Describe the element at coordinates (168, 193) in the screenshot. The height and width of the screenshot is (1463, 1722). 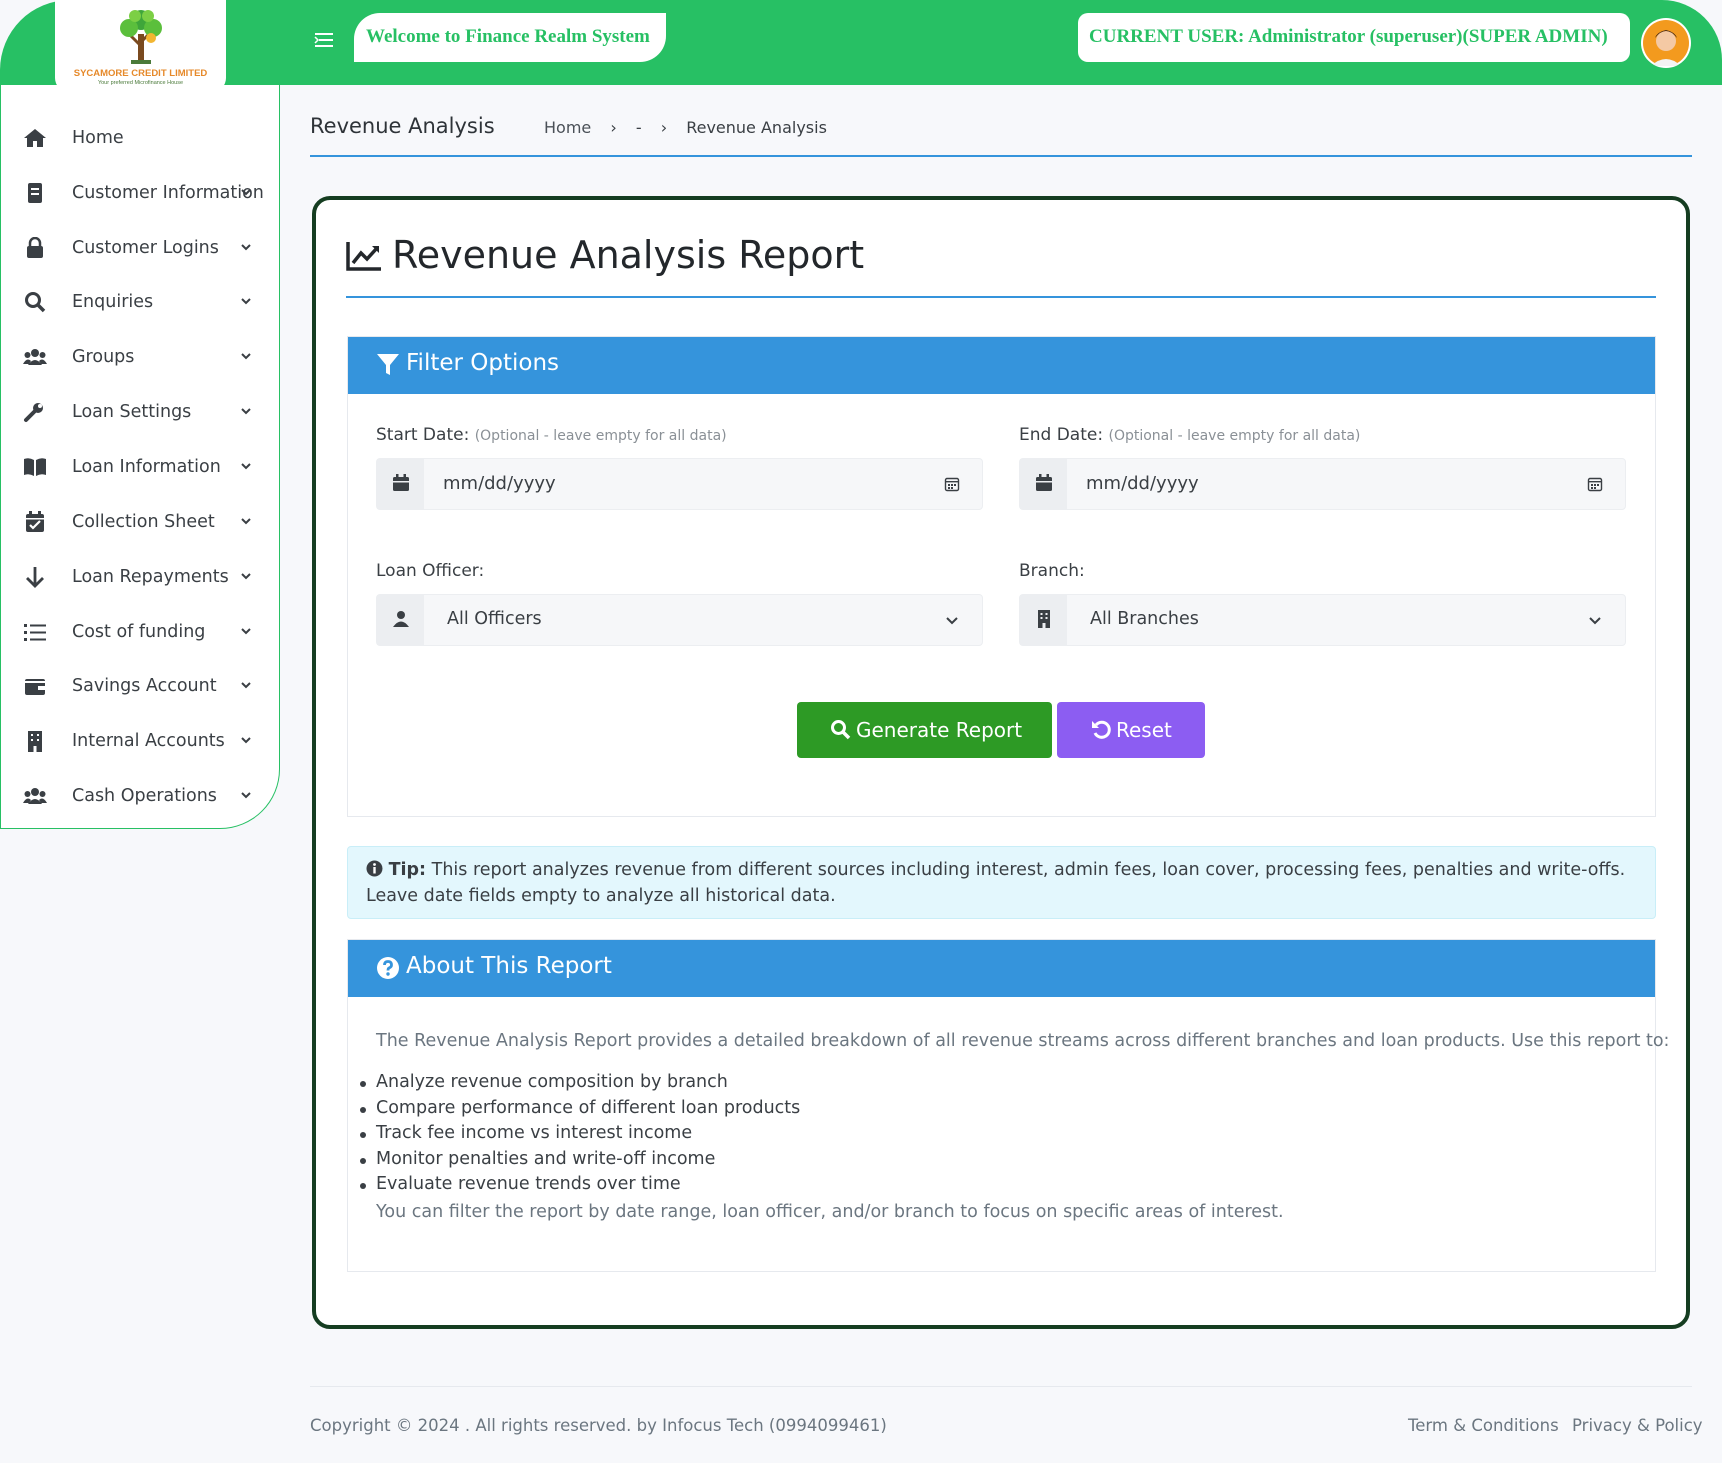
I see `sidebar-item-label: Customer Information` at that location.